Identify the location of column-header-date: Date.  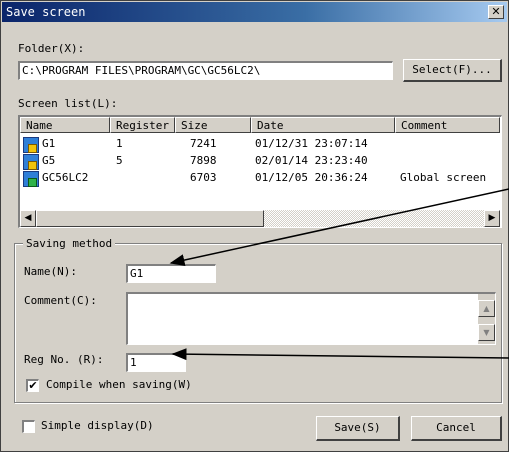
(323, 125).